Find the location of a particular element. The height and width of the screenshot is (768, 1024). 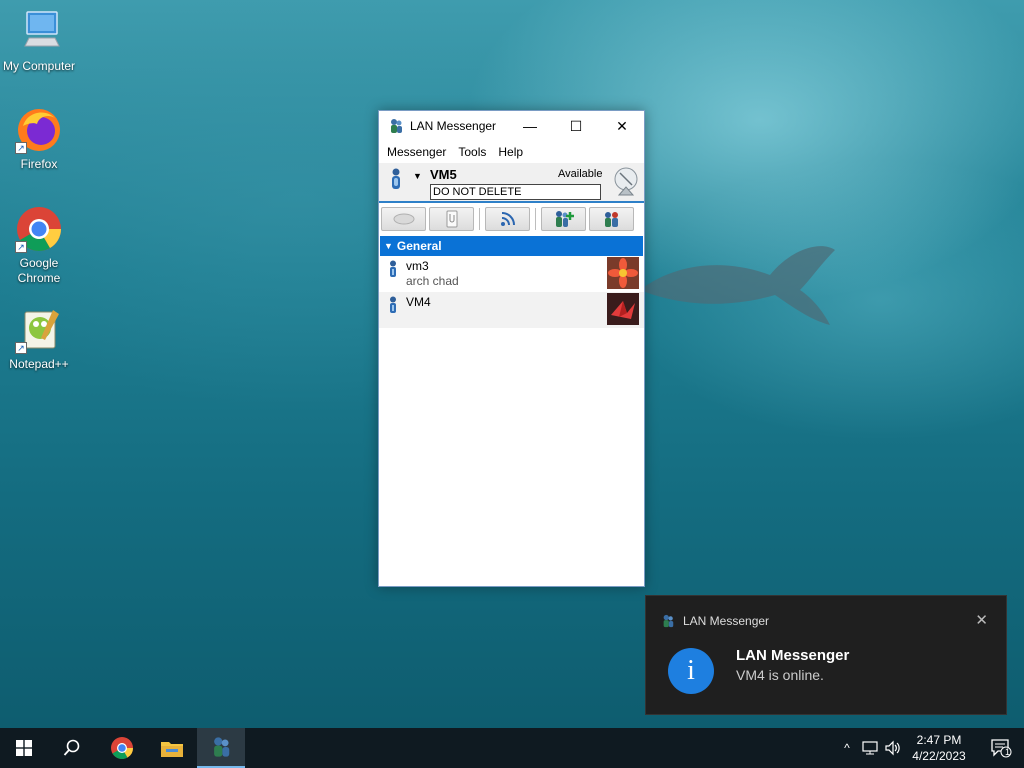

network-icon is located at coordinates (871, 748).